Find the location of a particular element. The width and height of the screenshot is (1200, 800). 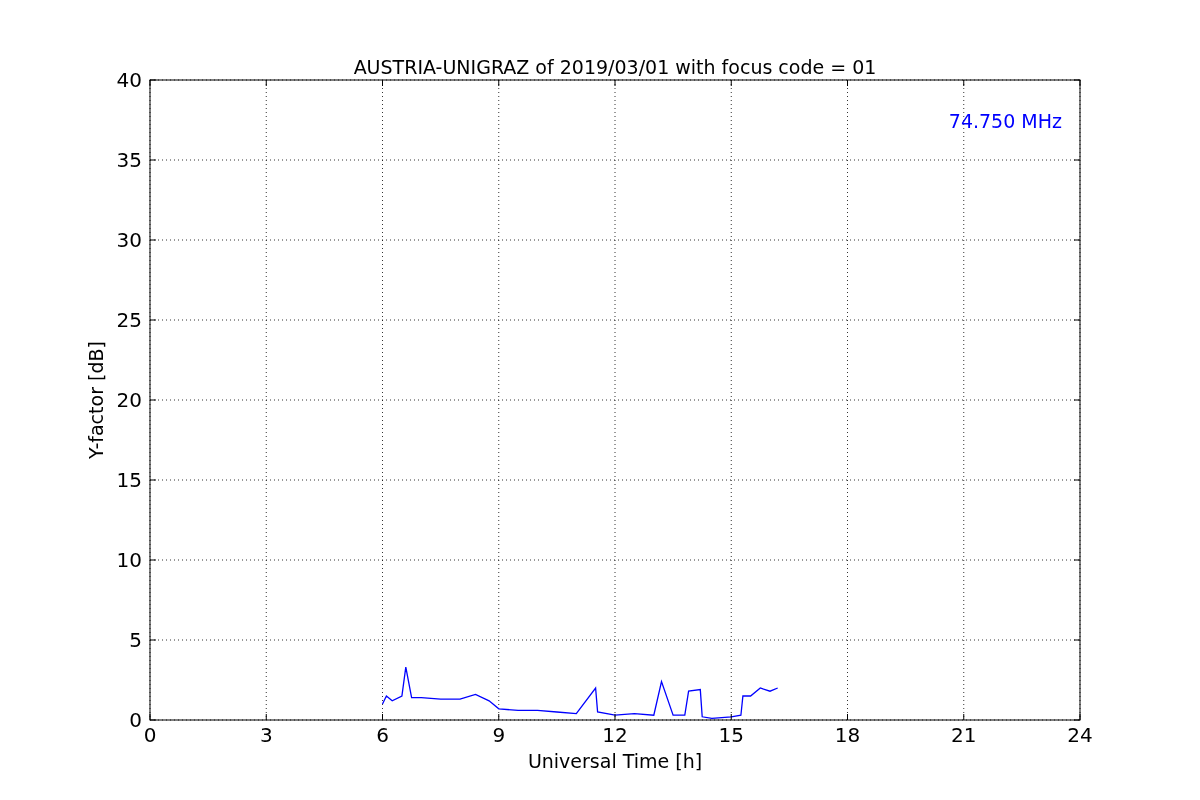

x-axis-label: Universal Time [h] is located at coordinates (615, 761).